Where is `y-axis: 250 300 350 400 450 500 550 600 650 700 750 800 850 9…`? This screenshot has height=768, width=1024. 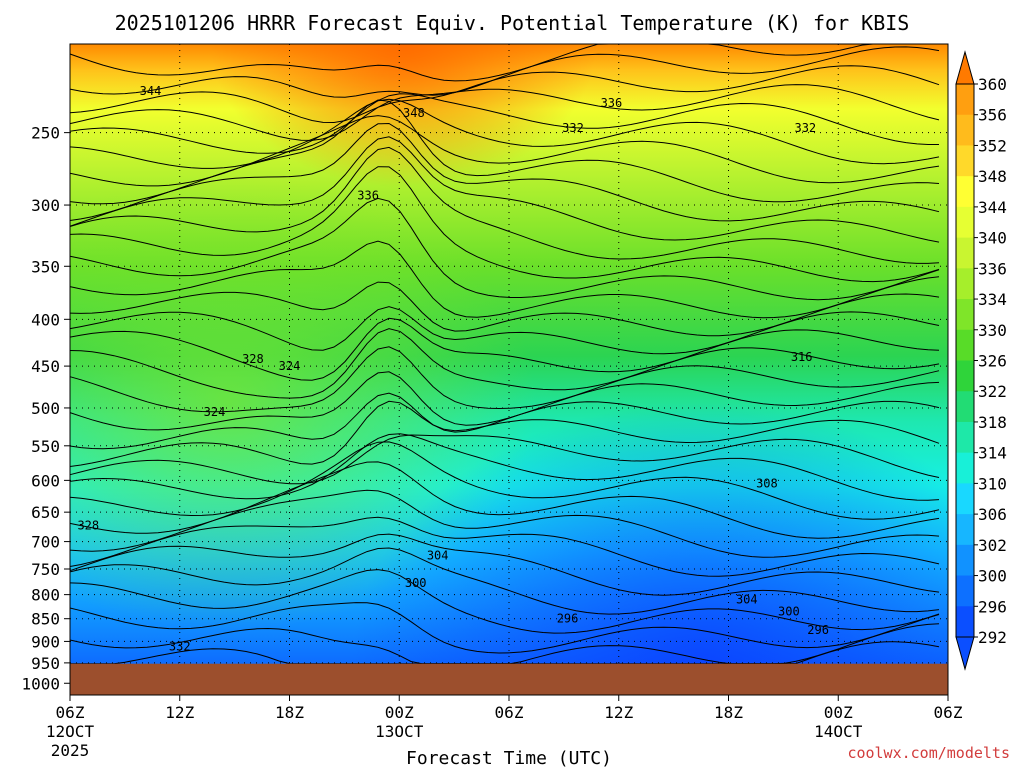 y-axis: 250 300 350 400 450 500 550 600 650 700 750 800 850 9… is located at coordinates (45, 408).